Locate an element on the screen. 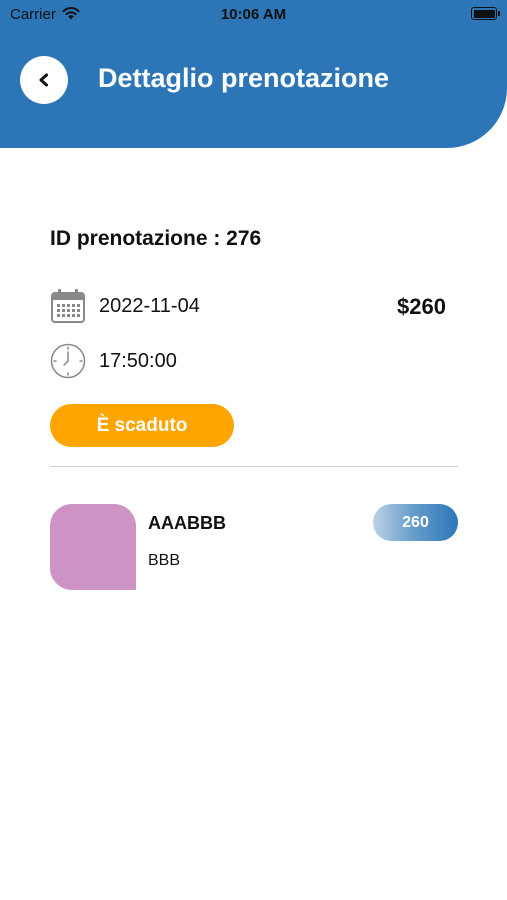  item-badge: 260 is located at coordinates (415, 522).